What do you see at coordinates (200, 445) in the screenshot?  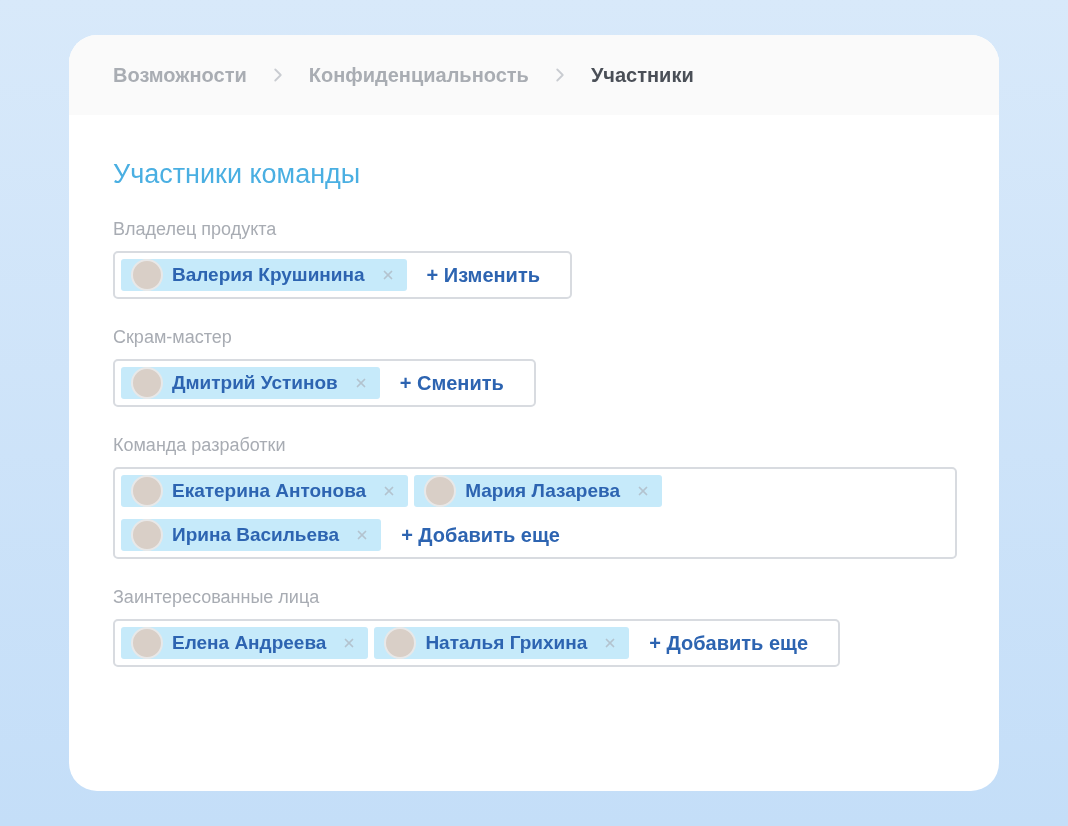 I see `field-label: Команда разработки` at bounding box center [200, 445].